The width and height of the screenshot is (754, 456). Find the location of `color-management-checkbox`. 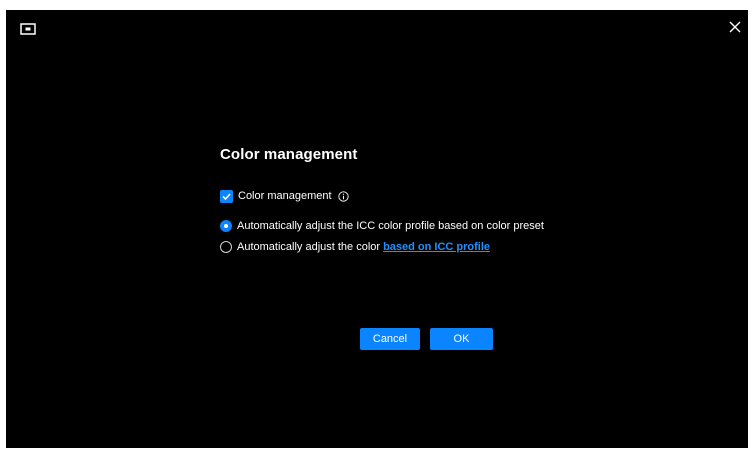

color-management-checkbox is located at coordinates (226, 196).